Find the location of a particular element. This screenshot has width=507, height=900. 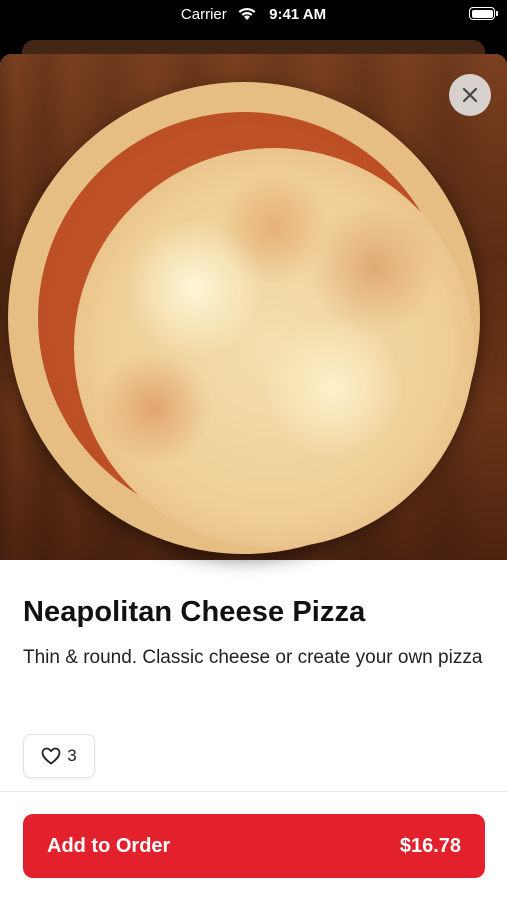

heart-icon is located at coordinates (51, 756).